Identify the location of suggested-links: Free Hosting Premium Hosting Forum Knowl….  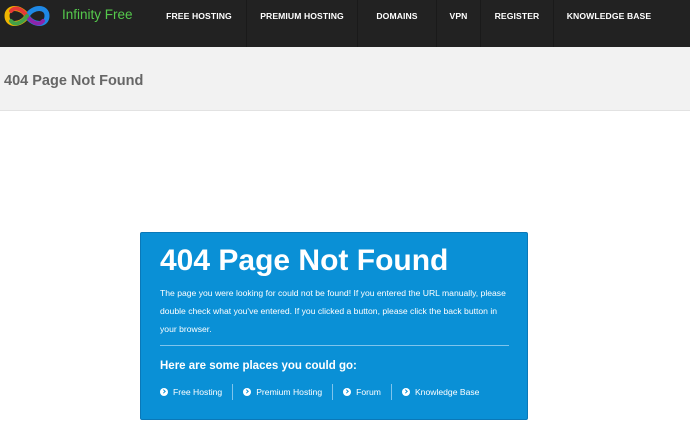
(319, 392).